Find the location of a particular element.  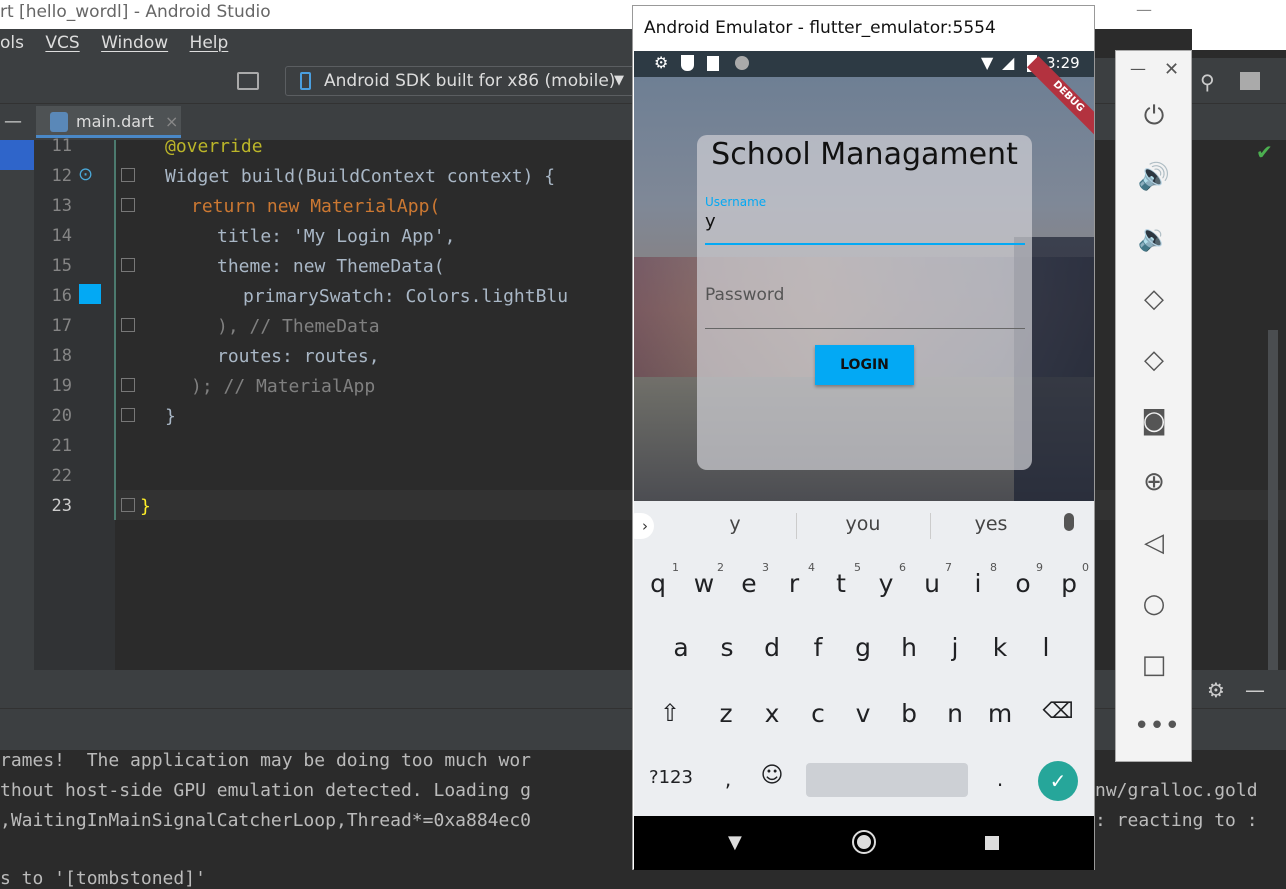

recents-nav-icon is located at coordinates (992, 843).